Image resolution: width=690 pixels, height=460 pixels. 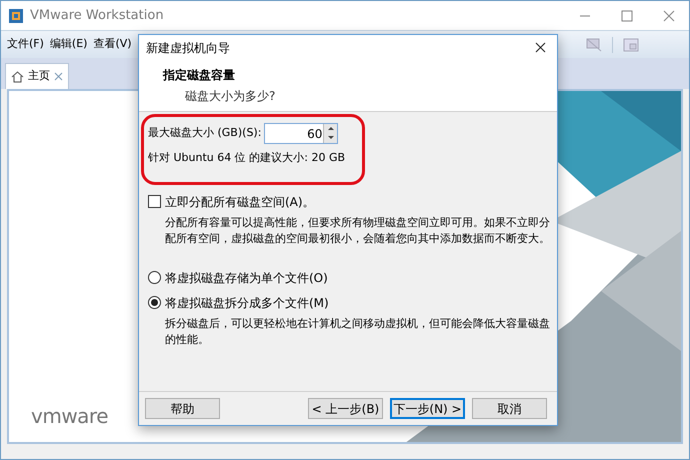 I want to click on tab-label: 主页, so click(x=39, y=76).